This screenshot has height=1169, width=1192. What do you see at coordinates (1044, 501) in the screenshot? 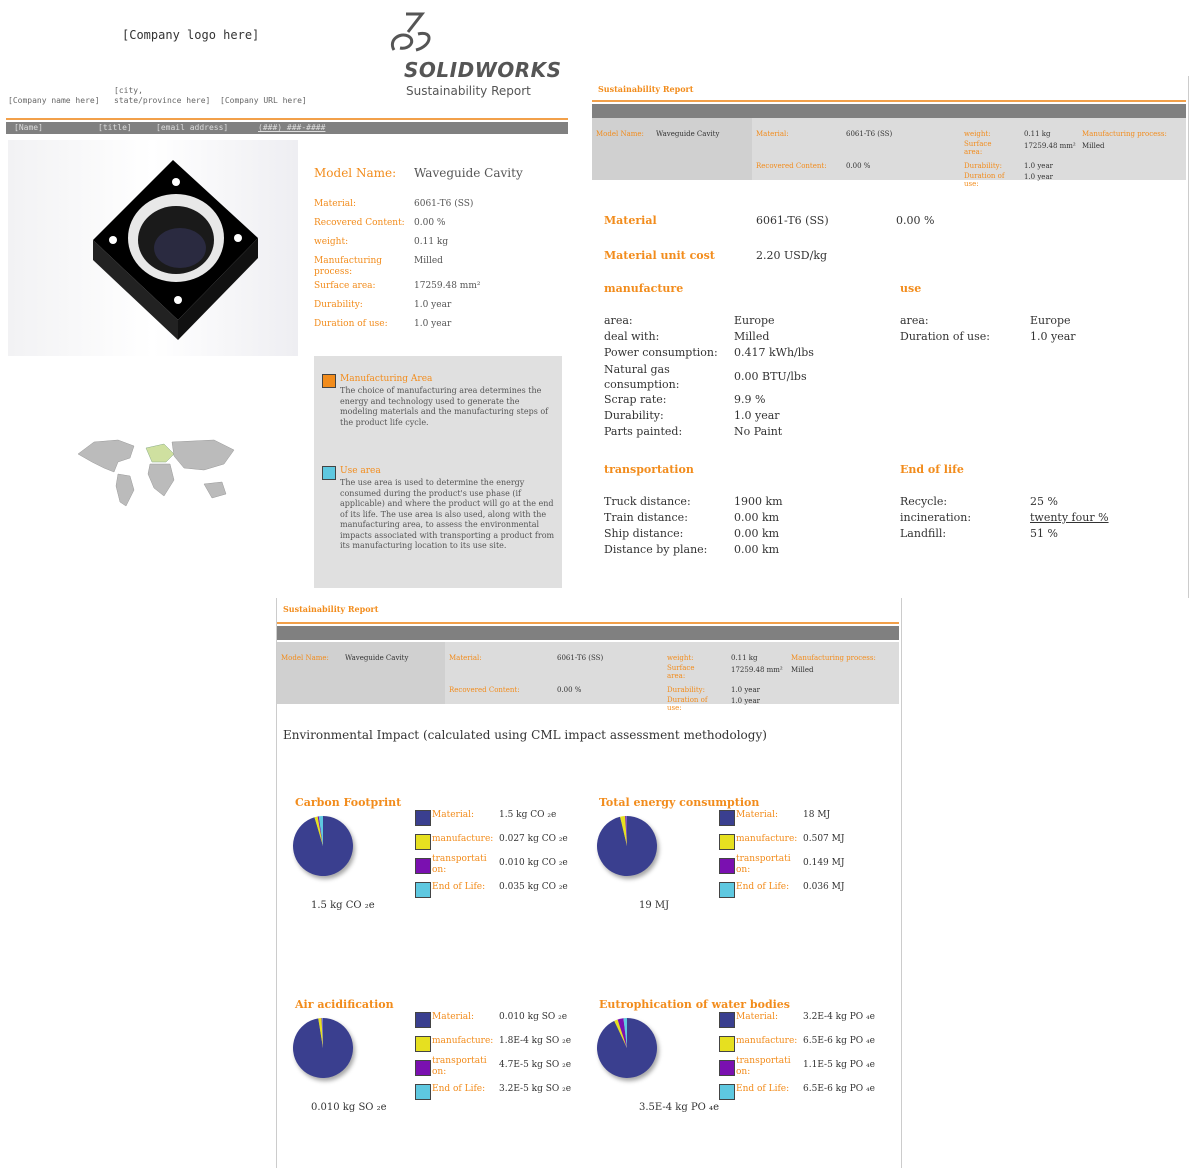
I see `row-value: 25 %` at bounding box center [1044, 501].